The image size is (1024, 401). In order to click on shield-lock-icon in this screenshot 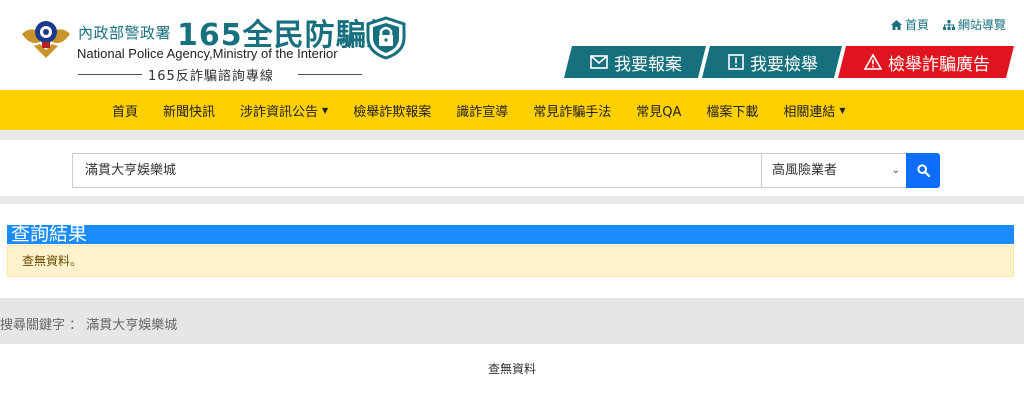, I will do `click(386, 38)`.